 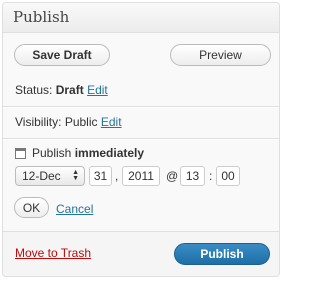 I want to click on save-draft-button: Save Draft, so click(x=62, y=55).